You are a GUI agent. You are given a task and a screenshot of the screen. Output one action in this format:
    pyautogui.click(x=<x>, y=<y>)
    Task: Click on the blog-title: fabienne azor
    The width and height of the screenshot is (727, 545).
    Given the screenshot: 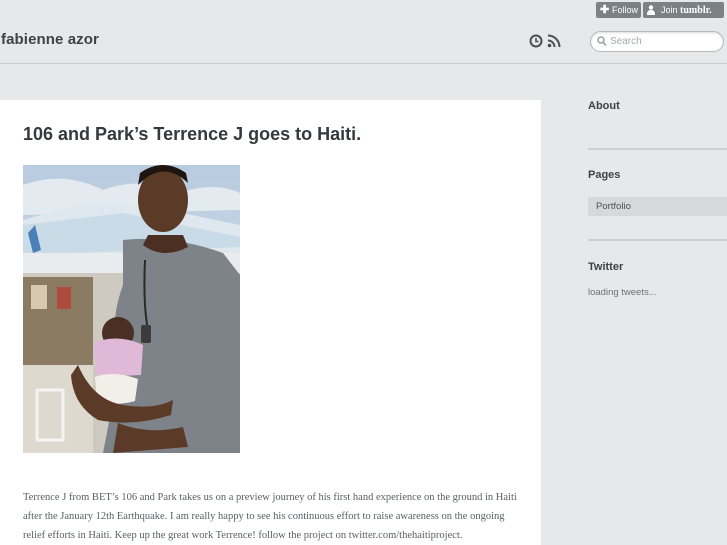 What is the action you would take?
    pyautogui.click(x=50, y=39)
    